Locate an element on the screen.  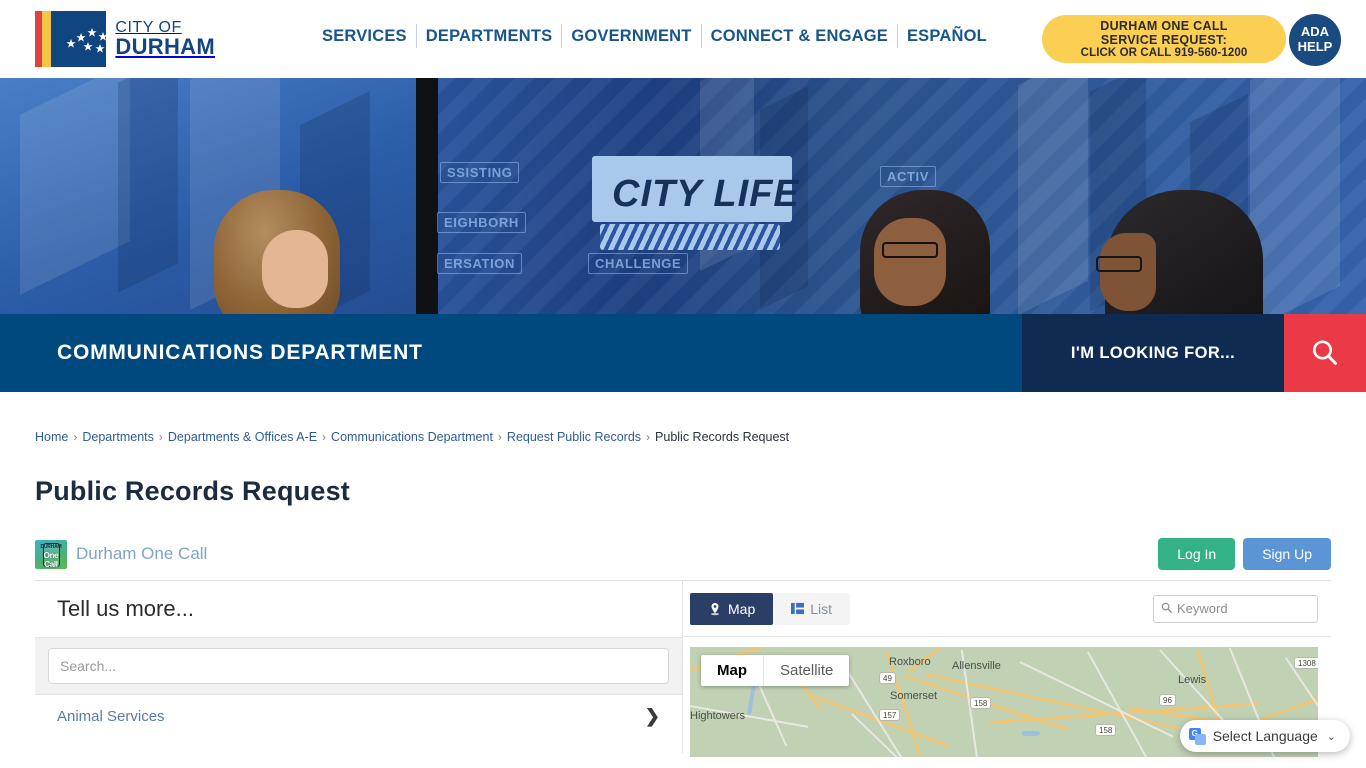
widget-brand-name: Durham One Call is located at coordinates (142, 553).